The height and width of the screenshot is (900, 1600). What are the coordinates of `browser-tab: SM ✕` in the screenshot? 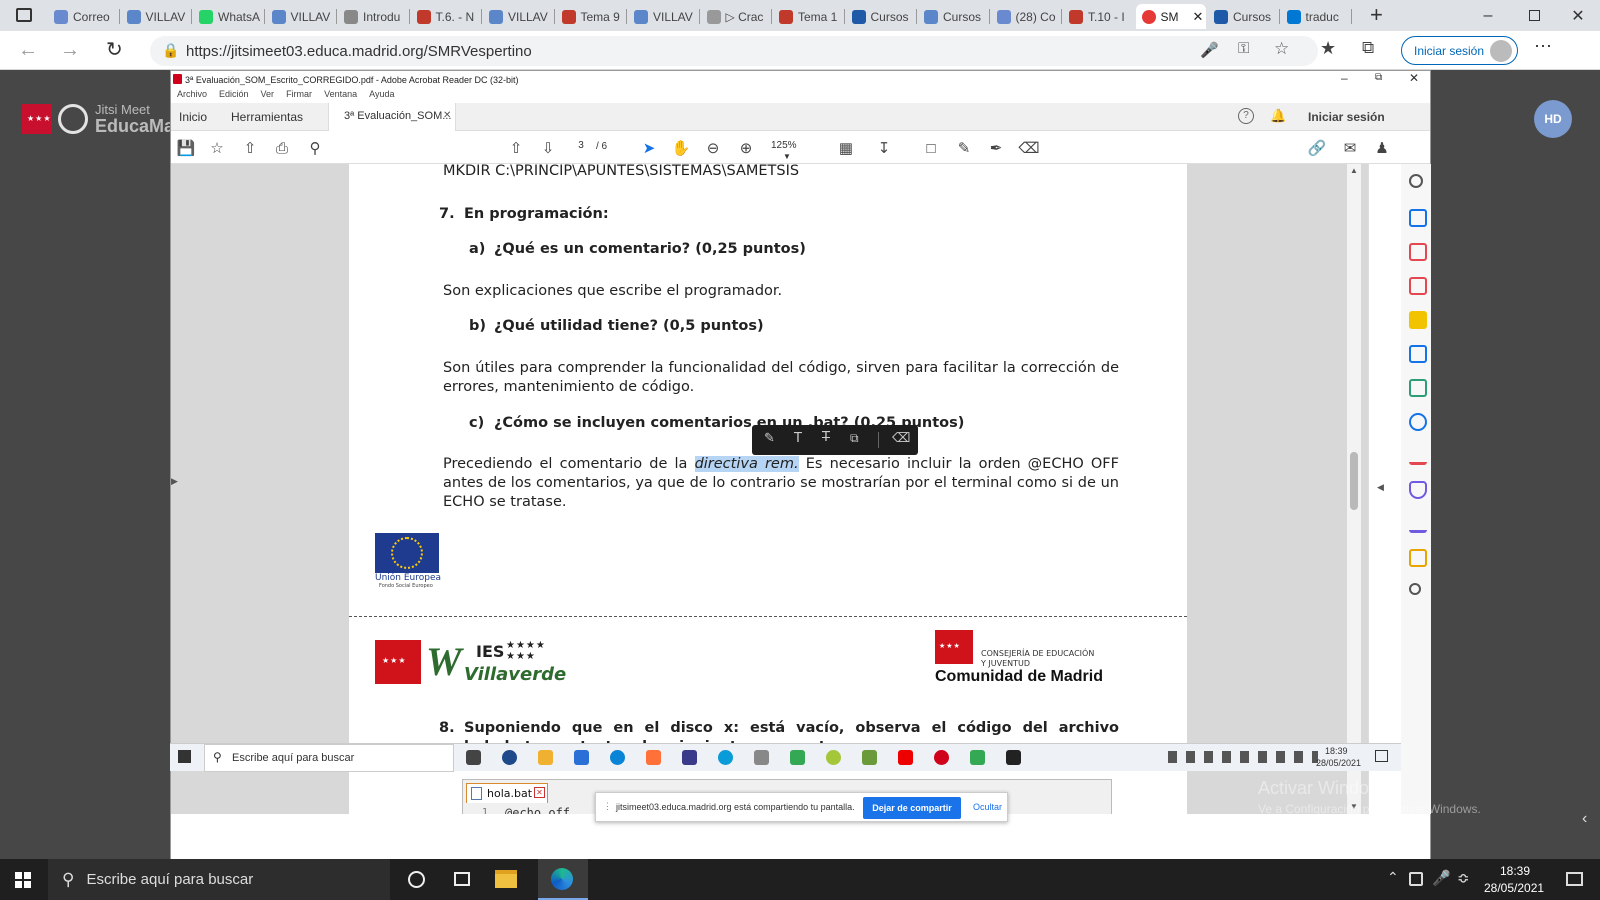 It's located at (1170, 16).